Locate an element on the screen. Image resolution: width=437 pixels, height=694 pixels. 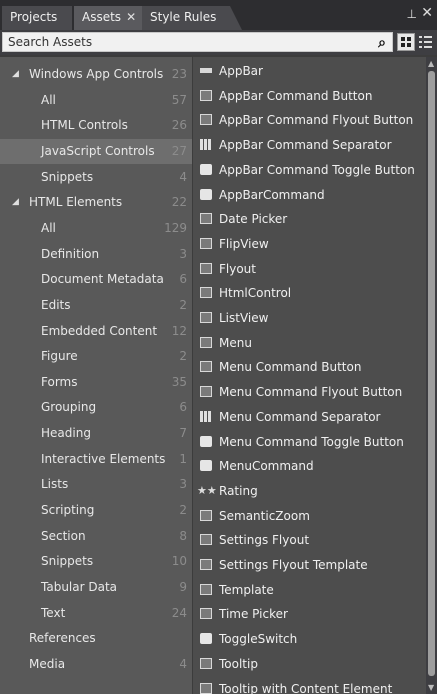
asset-item-label: Rating is located at coordinates (238, 490).